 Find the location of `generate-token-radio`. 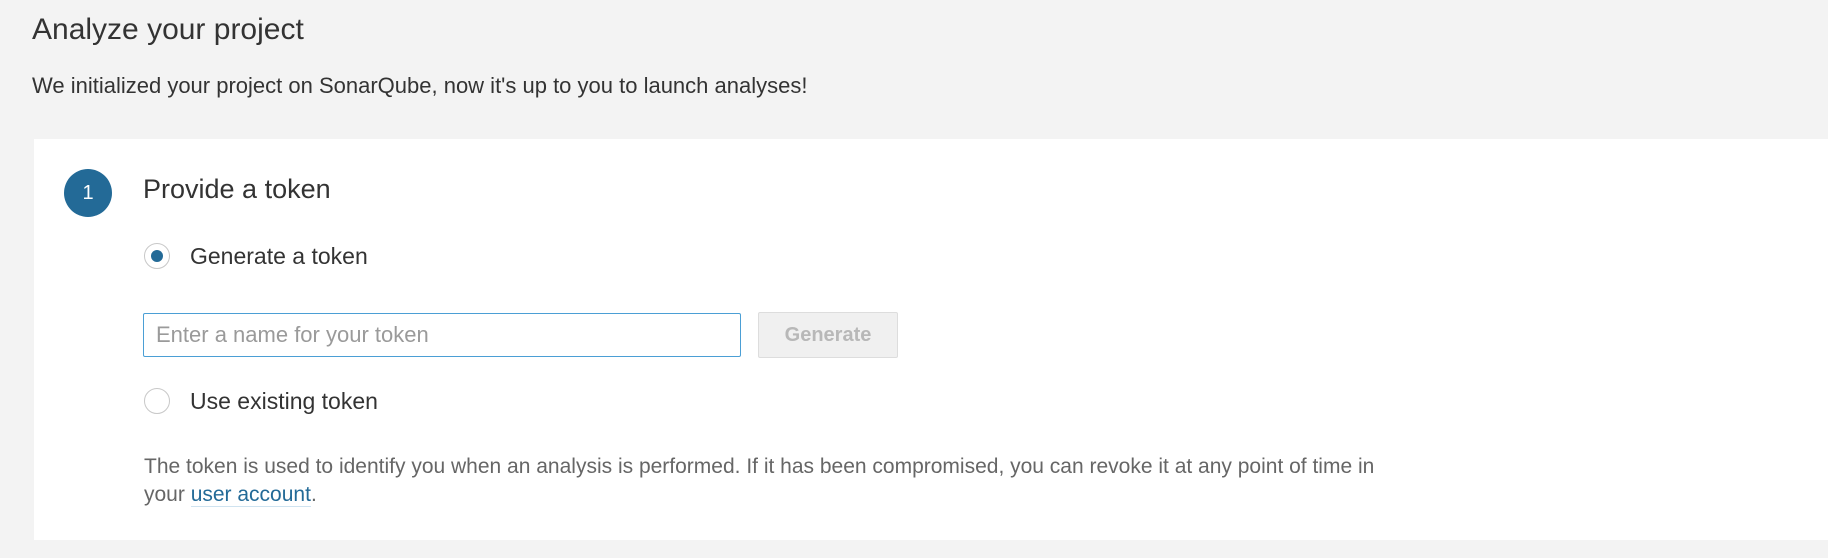

generate-token-radio is located at coordinates (157, 256).